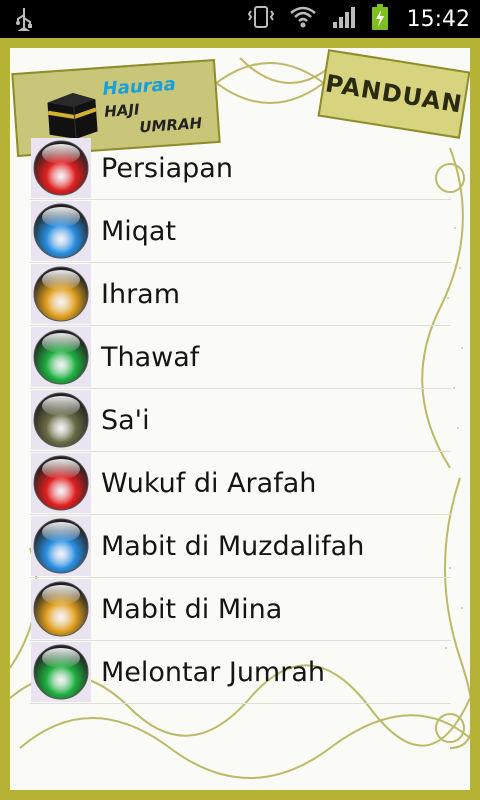  What do you see at coordinates (240, 19) in the screenshot?
I see `status-bar: 15:42` at bounding box center [240, 19].